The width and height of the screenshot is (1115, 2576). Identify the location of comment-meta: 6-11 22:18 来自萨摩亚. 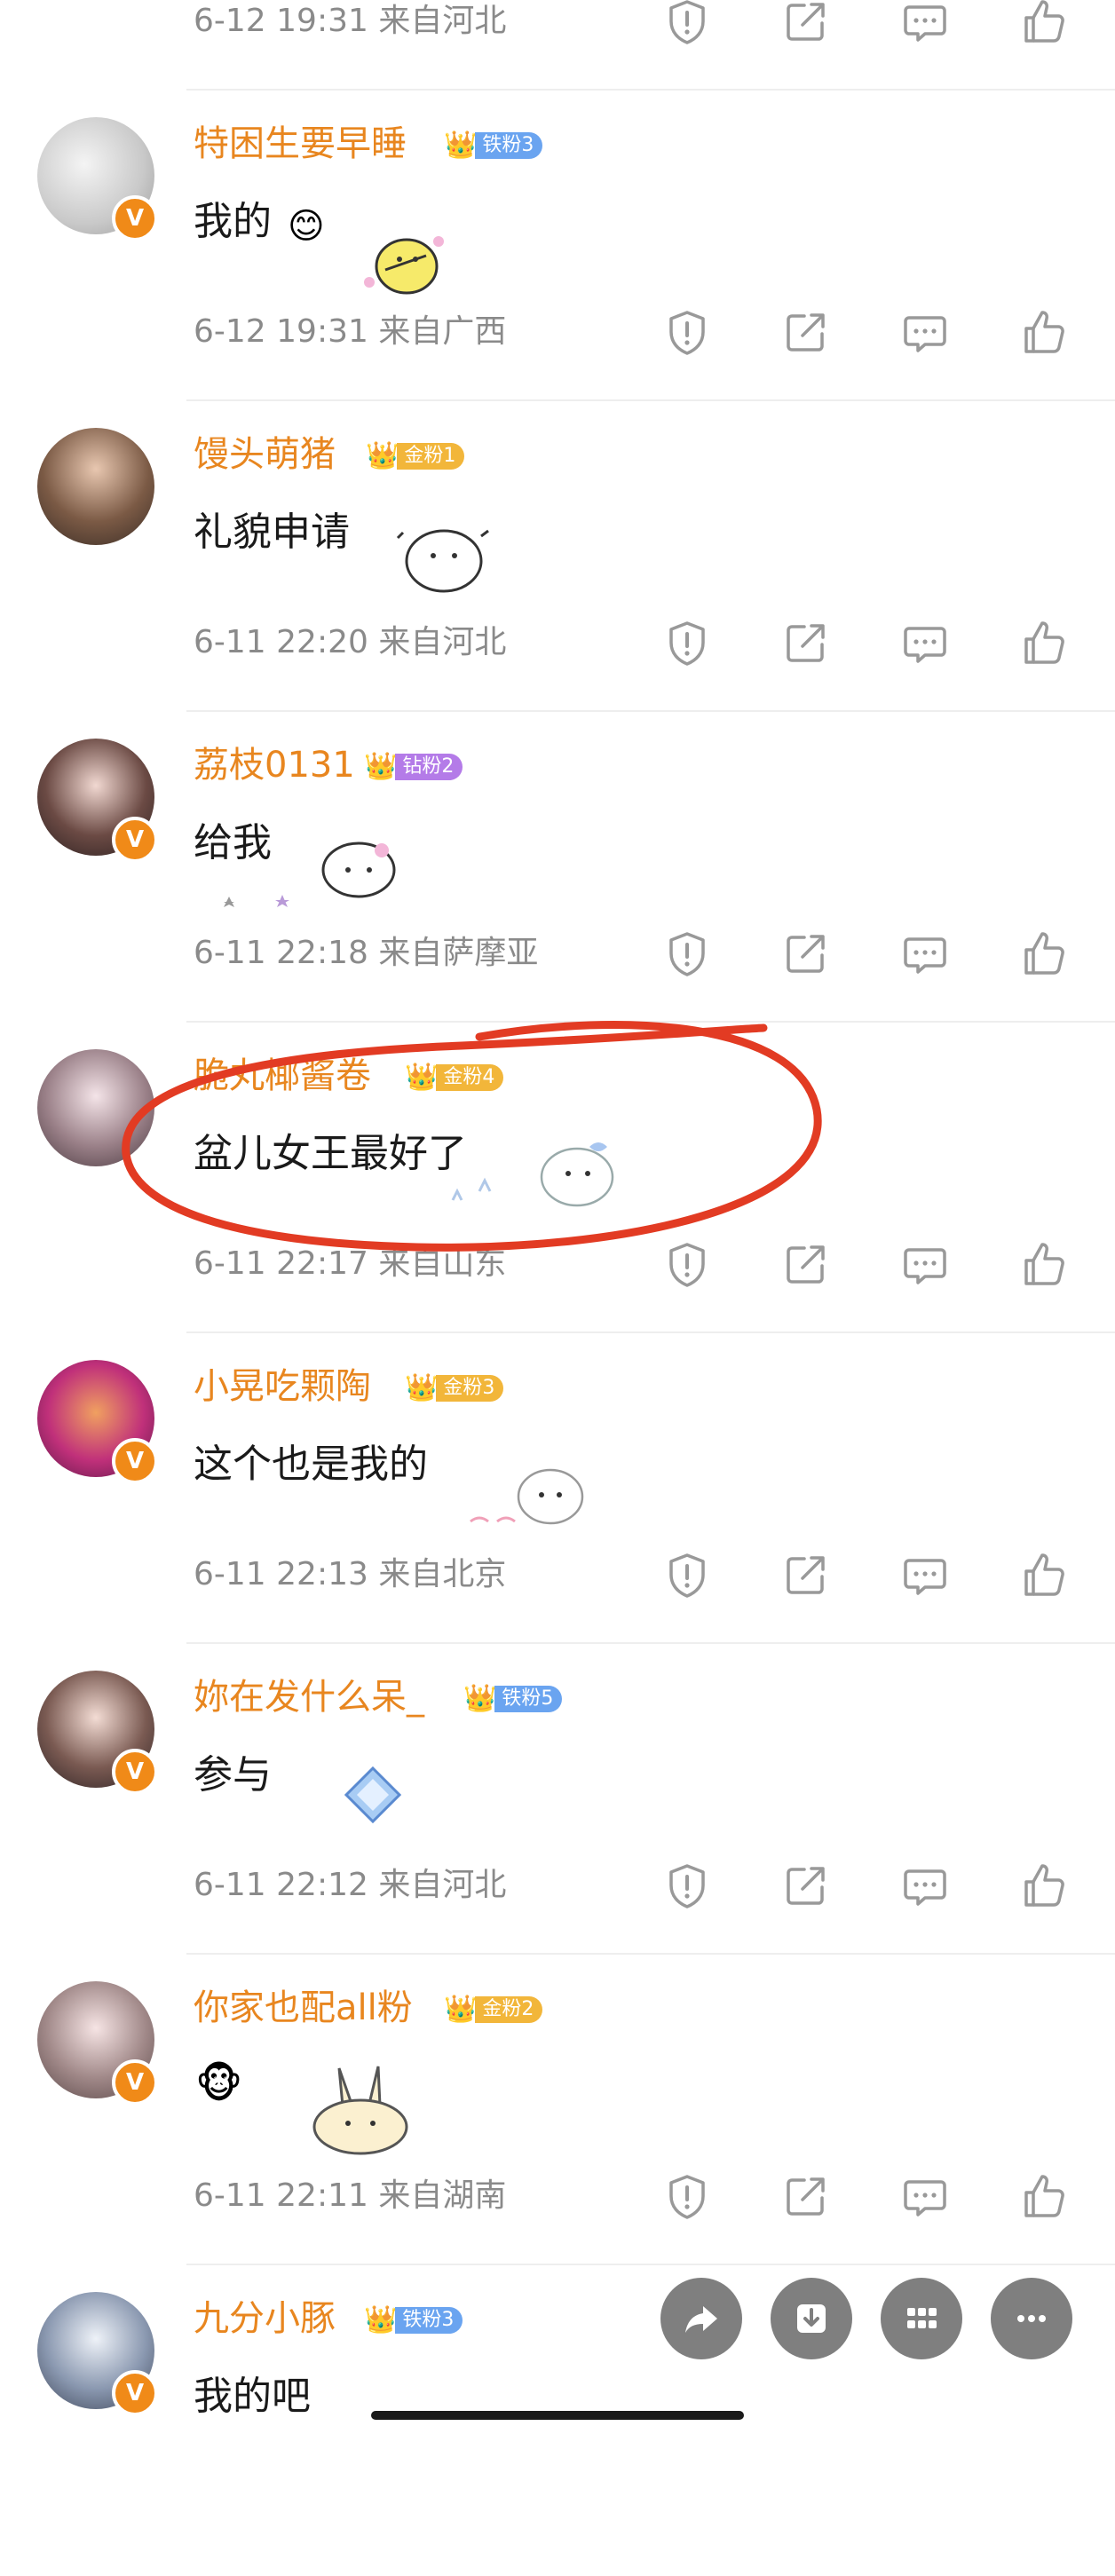
(366, 953).